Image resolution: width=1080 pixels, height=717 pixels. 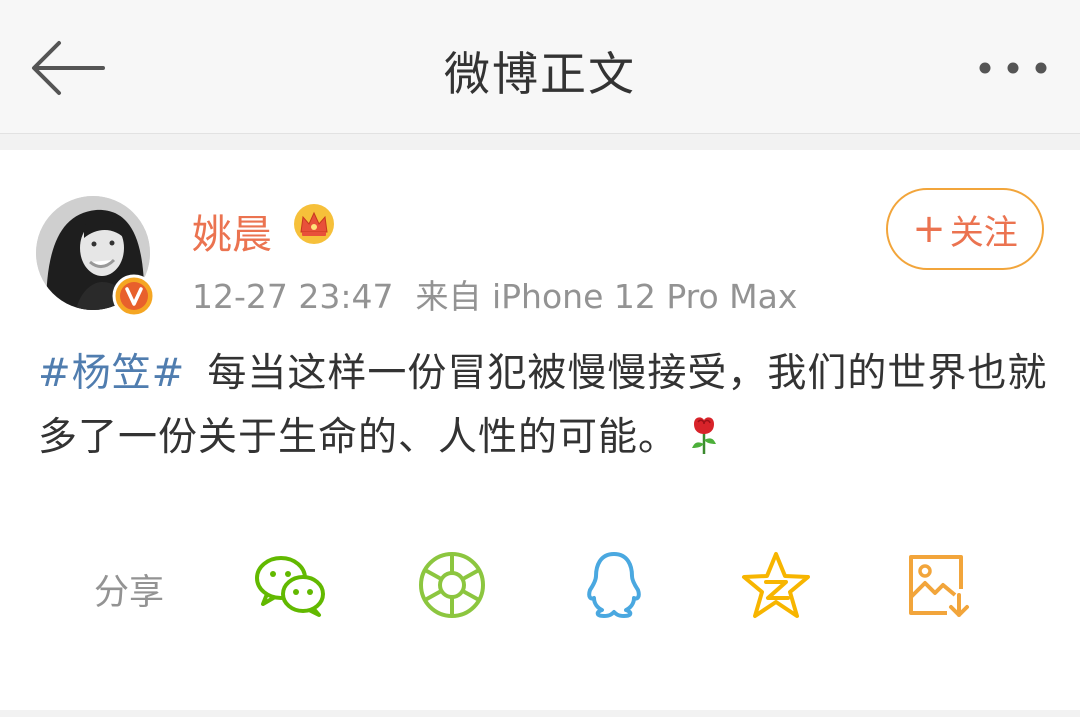 I want to click on post-body-text: 每当这样一份冒犯被慢慢接受，我们的世界也就多了一份关于生命的、人性的可能。, so click(x=543, y=405).